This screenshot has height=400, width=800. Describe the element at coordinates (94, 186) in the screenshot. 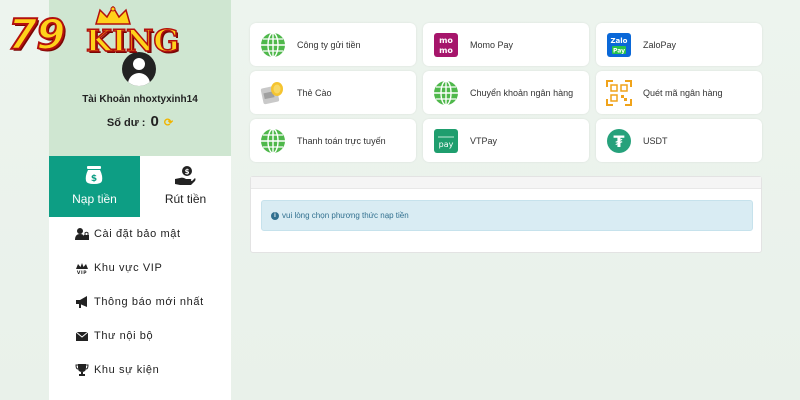

I see `tab-deposit: $ Nạp tiền` at that location.